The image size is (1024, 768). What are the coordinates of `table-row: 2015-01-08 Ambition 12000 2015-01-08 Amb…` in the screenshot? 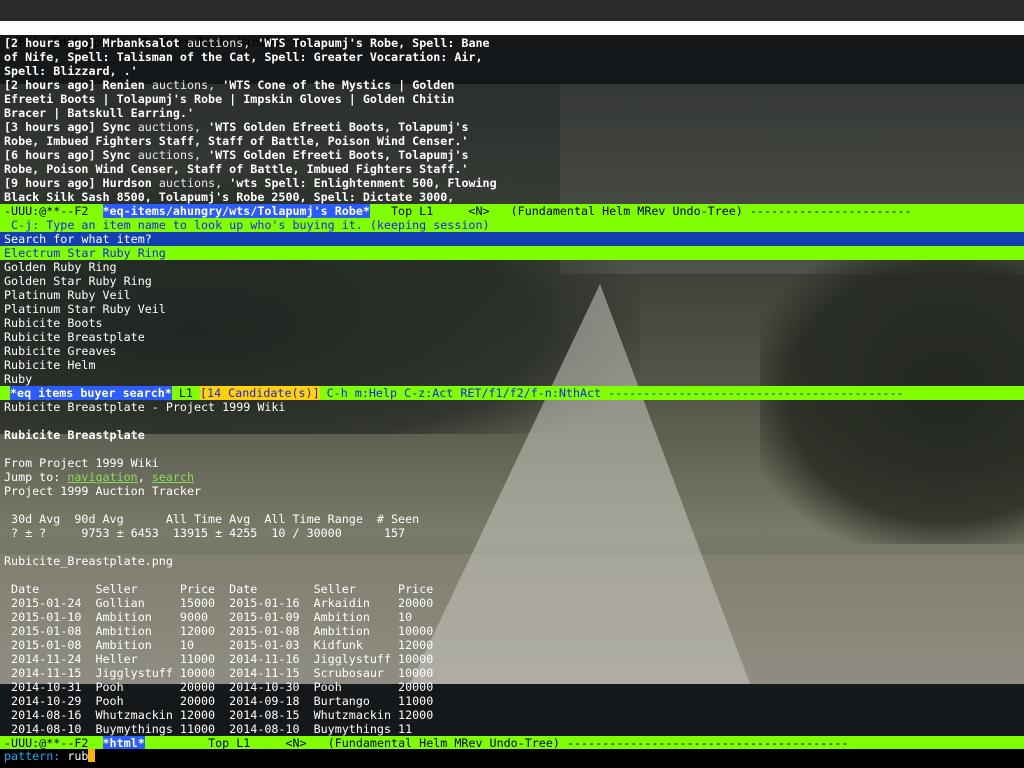 It's located at (219, 631).